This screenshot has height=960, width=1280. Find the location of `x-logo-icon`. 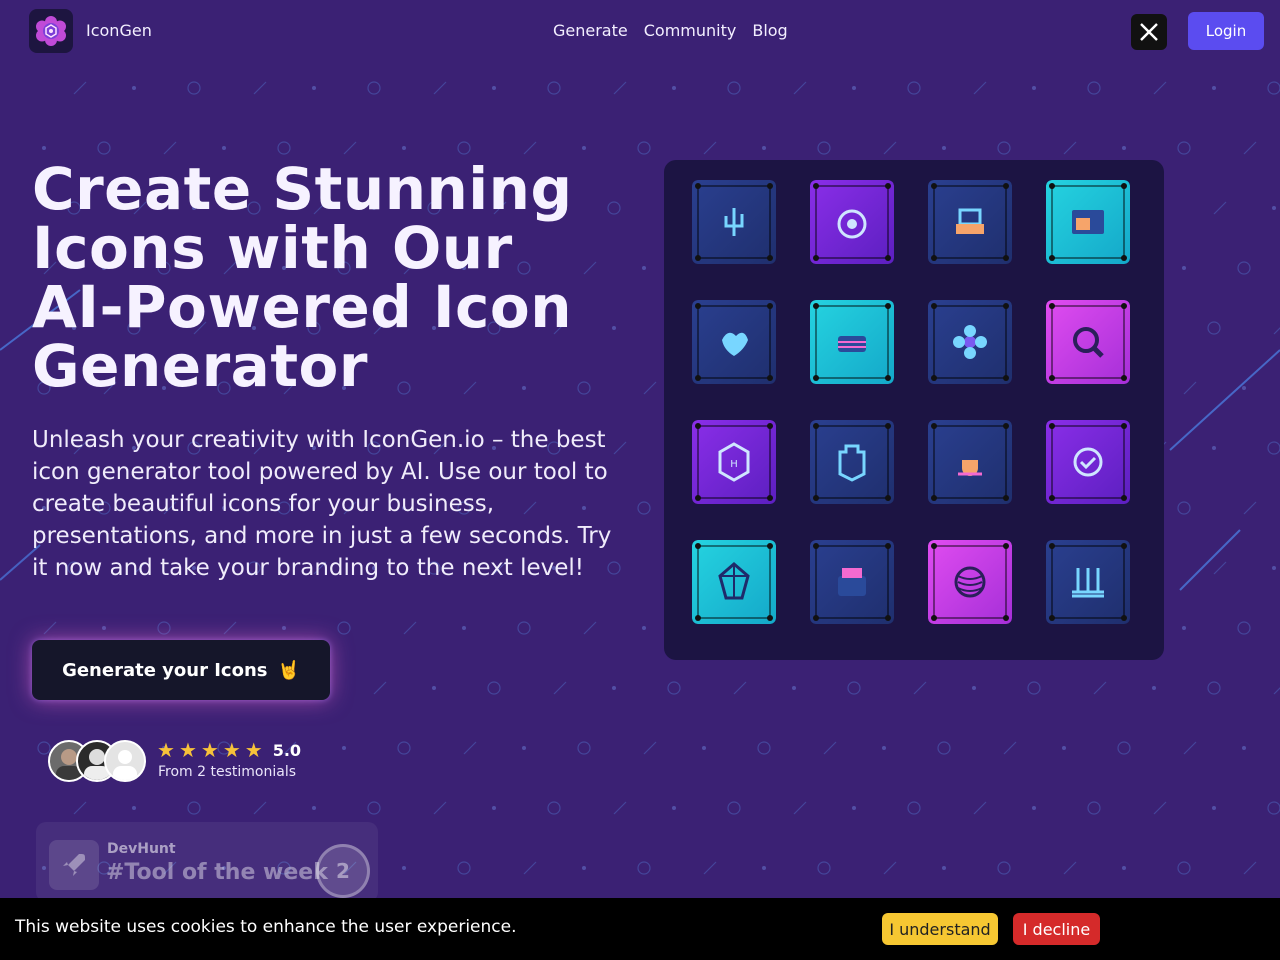

x-logo-icon is located at coordinates (1149, 32).